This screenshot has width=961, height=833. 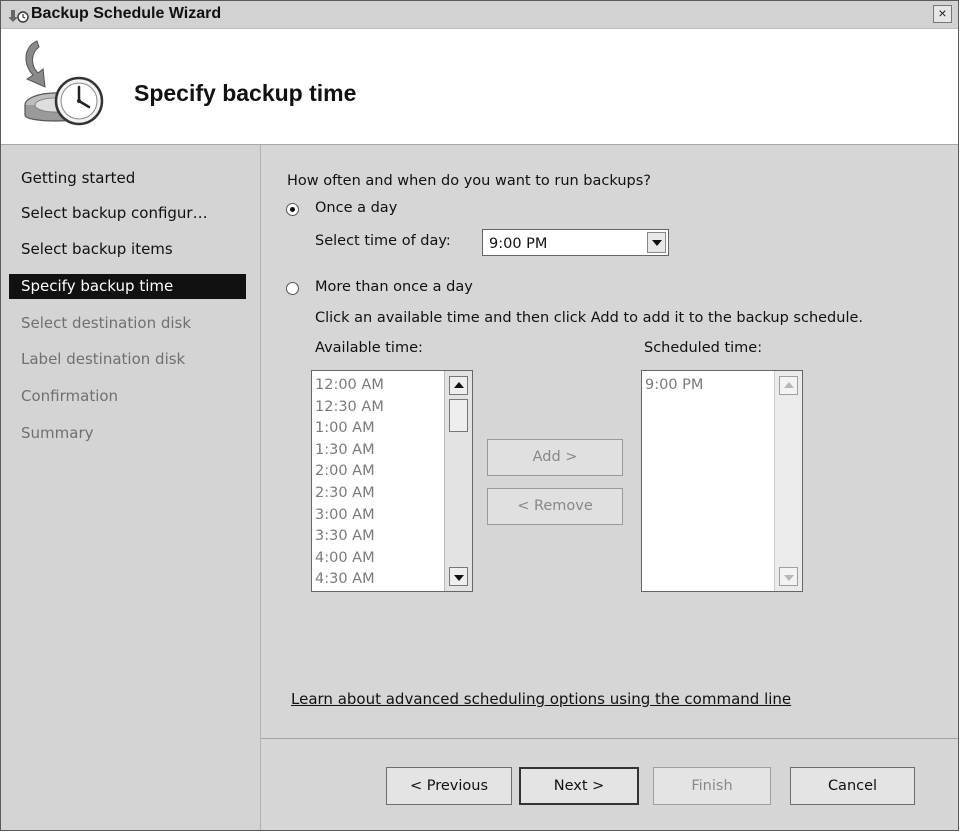 I want to click on remove-button: < Remove, so click(x=555, y=506).